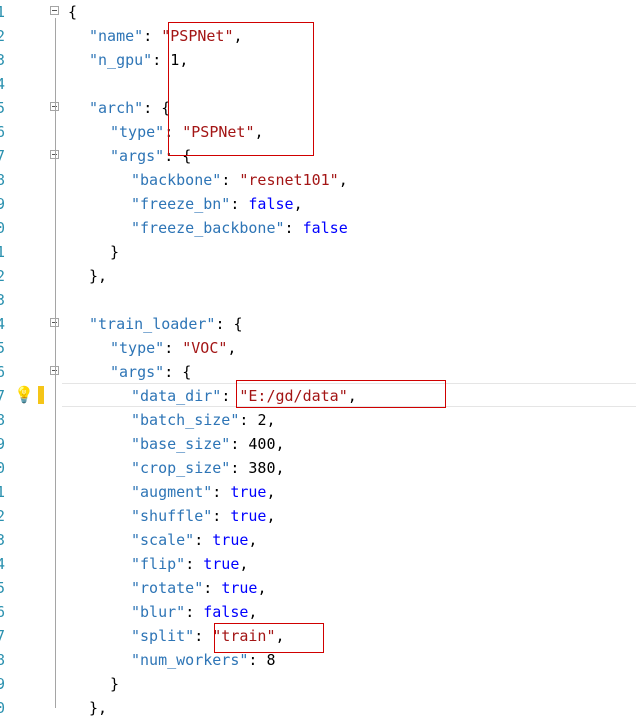 The image size is (636, 720). What do you see at coordinates (190, 660) in the screenshot?
I see `json-key: "num_workers"` at bounding box center [190, 660].